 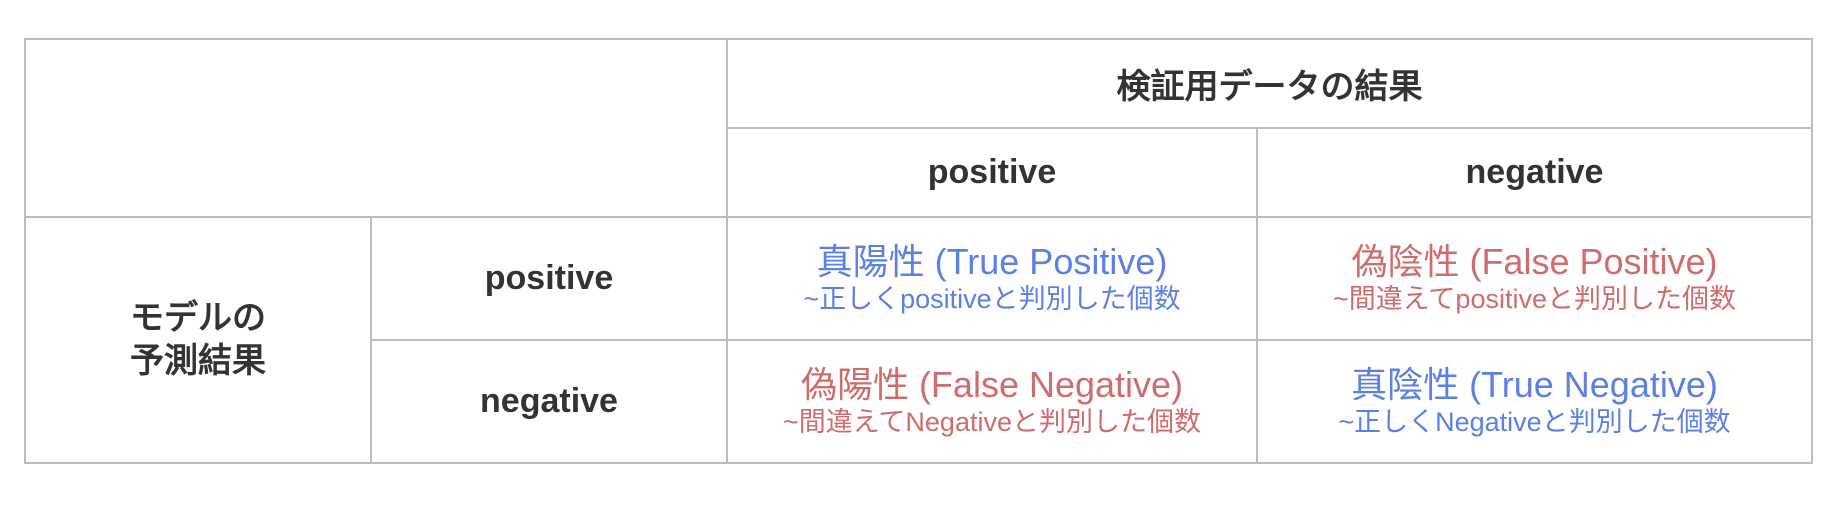 I want to click on validation-result-header: 検証用データの結果, so click(x=1269, y=83).